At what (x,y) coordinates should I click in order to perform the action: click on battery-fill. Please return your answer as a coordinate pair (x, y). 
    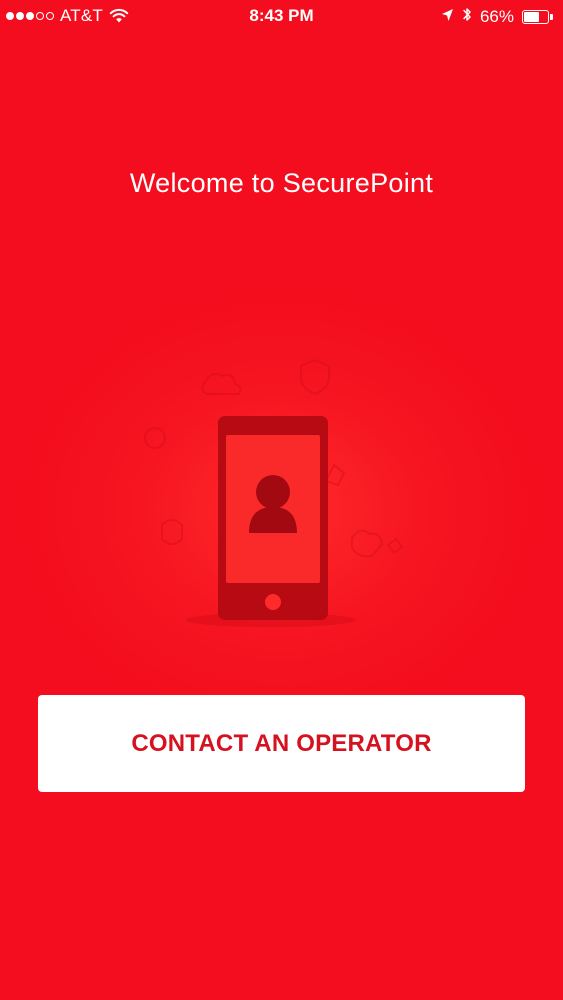
    Looking at the image, I should click on (531, 17).